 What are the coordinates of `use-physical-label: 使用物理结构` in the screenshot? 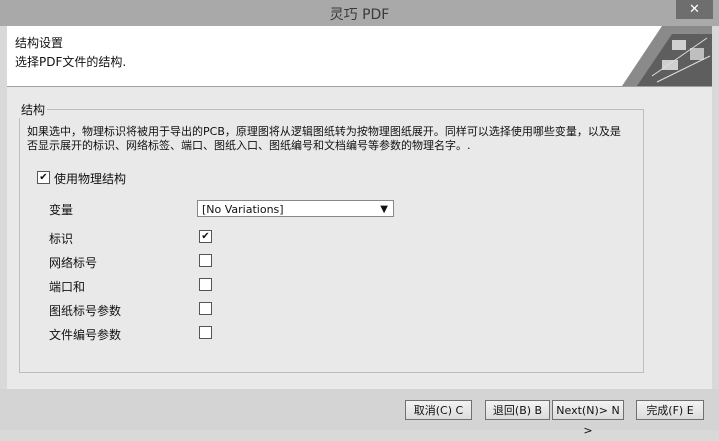 It's located at (90, 179).